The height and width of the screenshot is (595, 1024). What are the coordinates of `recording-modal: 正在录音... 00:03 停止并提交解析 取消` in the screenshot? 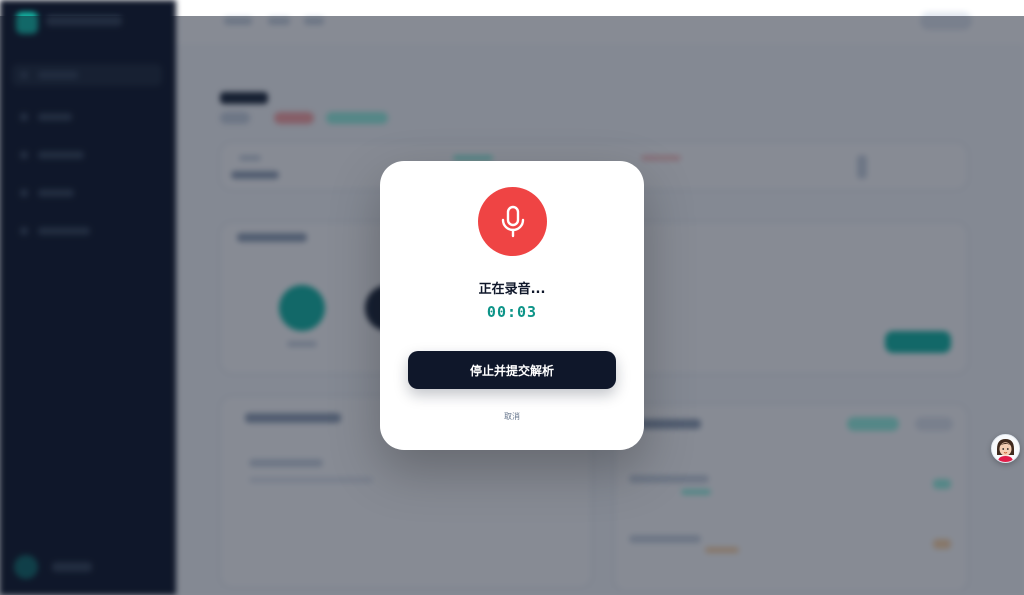 It's located at (512, 305).